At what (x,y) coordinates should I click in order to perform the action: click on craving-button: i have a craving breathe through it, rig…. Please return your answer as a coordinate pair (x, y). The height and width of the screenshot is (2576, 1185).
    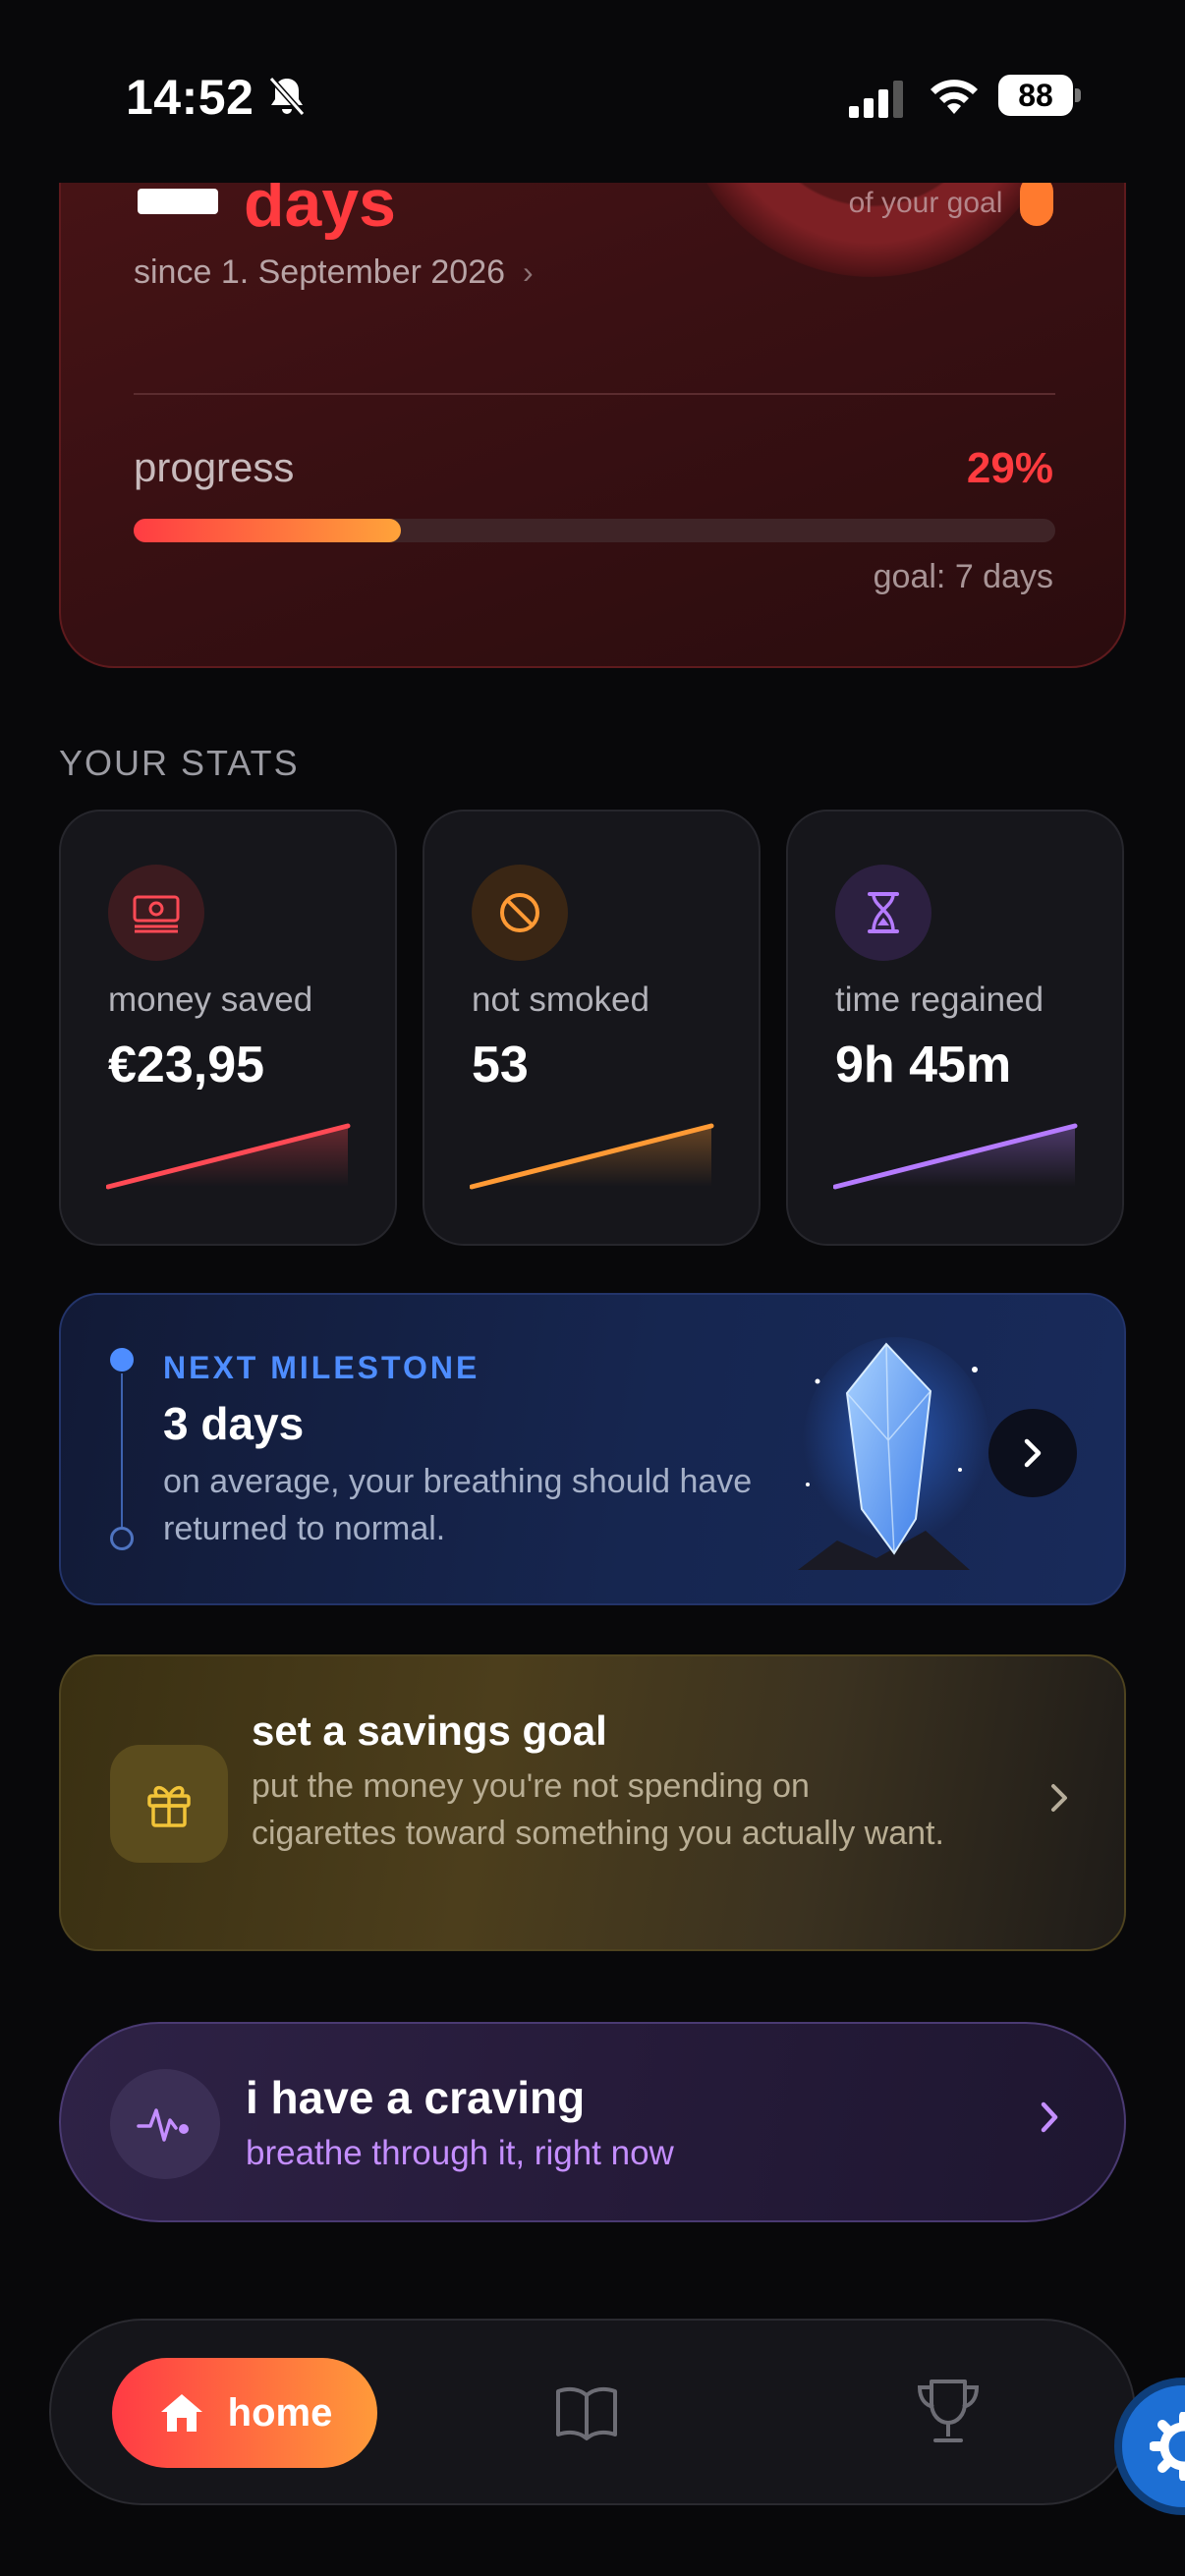
    Looking at the image, I should click on (592, 2122).